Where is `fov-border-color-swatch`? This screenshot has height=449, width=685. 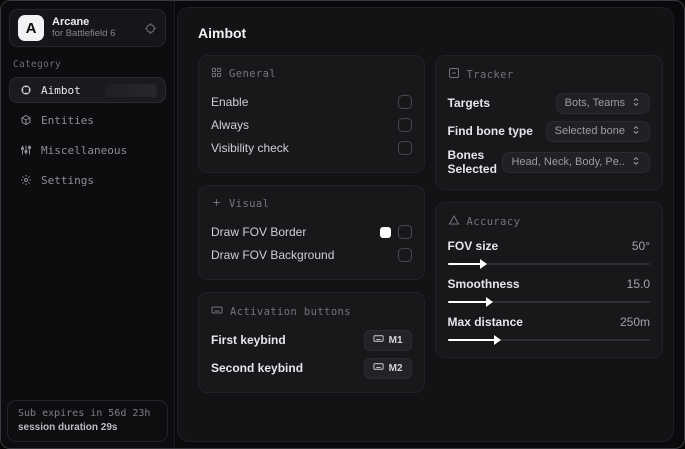
fov-border-color-swatch is located at coordinates (385, 232).